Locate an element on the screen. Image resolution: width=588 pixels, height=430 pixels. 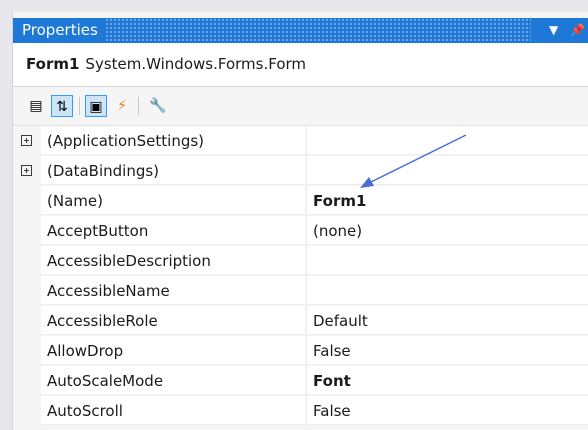
annotation-arrow is located at coordinates (413, 161).